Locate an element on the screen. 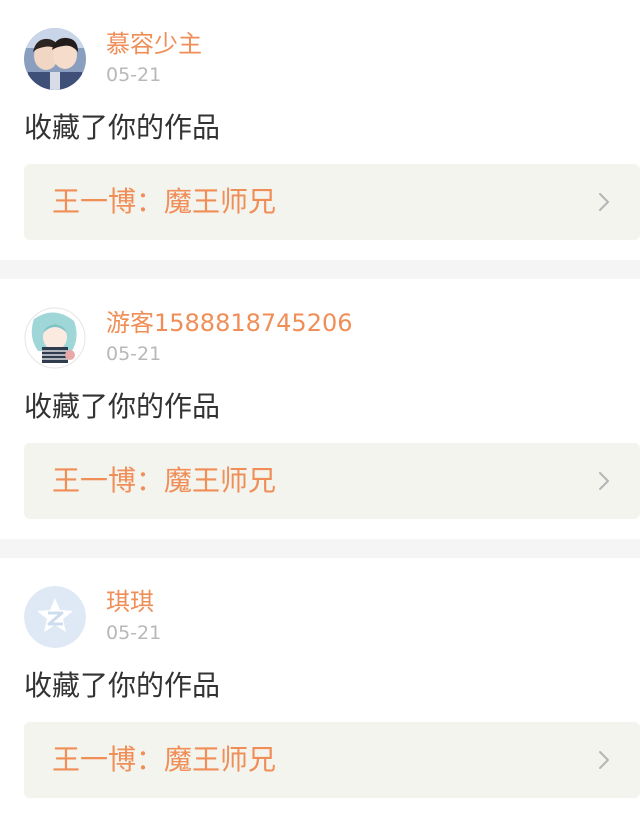 Image resolution: width=640 pixels, height=816 pixels. username: 慕容少主 is located at coordinates (154, 44).